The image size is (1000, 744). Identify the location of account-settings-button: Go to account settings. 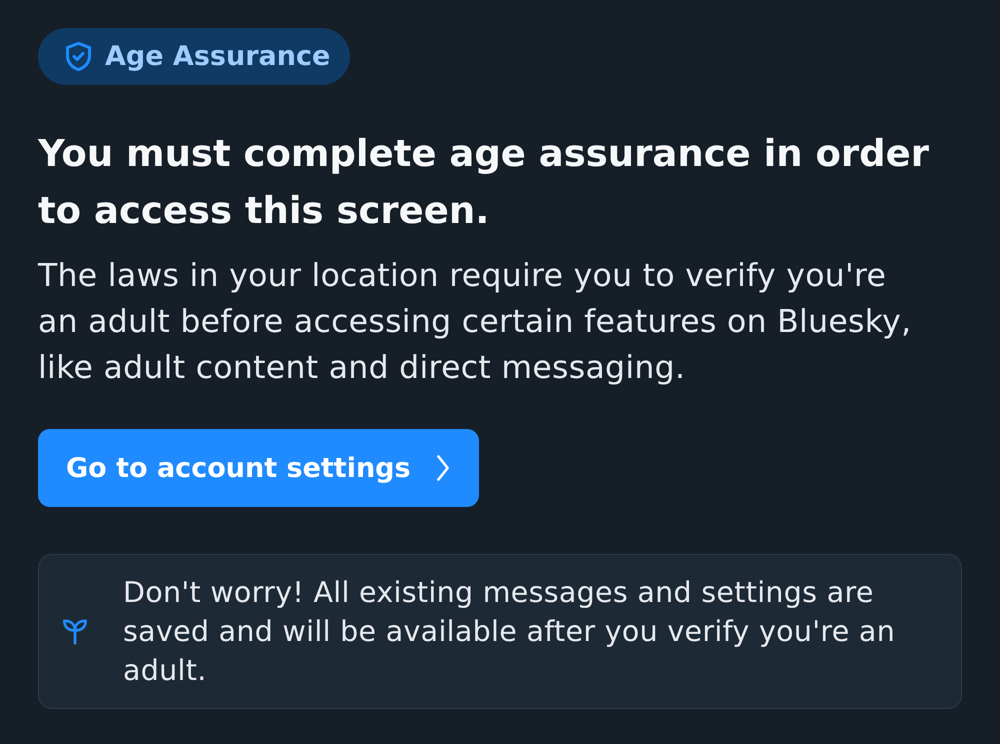
(258, 468).